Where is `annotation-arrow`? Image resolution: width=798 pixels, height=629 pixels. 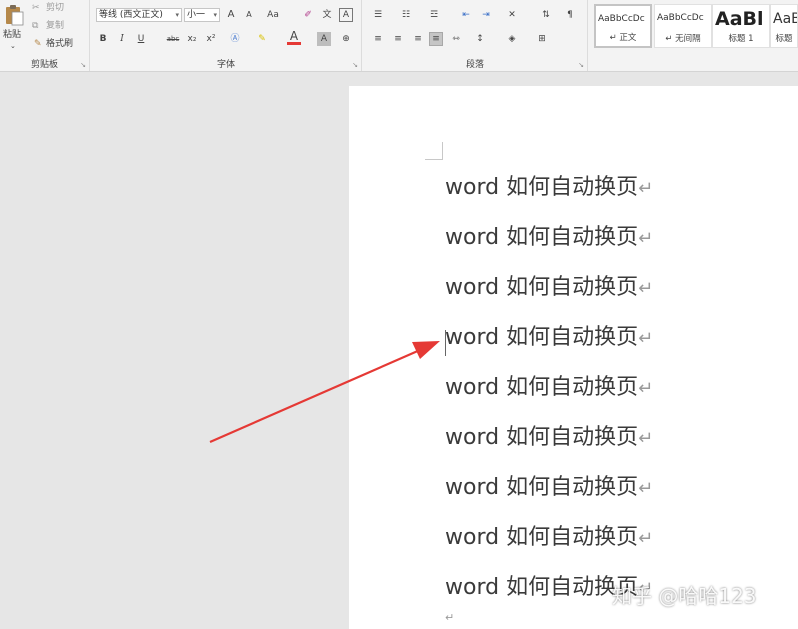
annotation-arrow is located at coordinates (324, 392).